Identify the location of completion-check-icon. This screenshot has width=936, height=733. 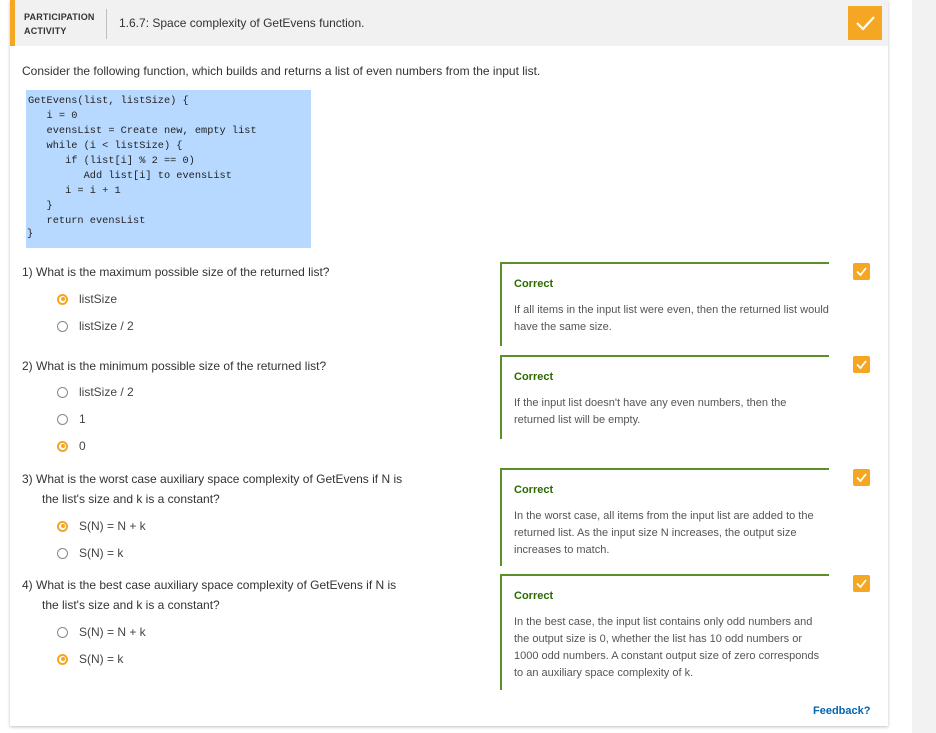
(865, 23).